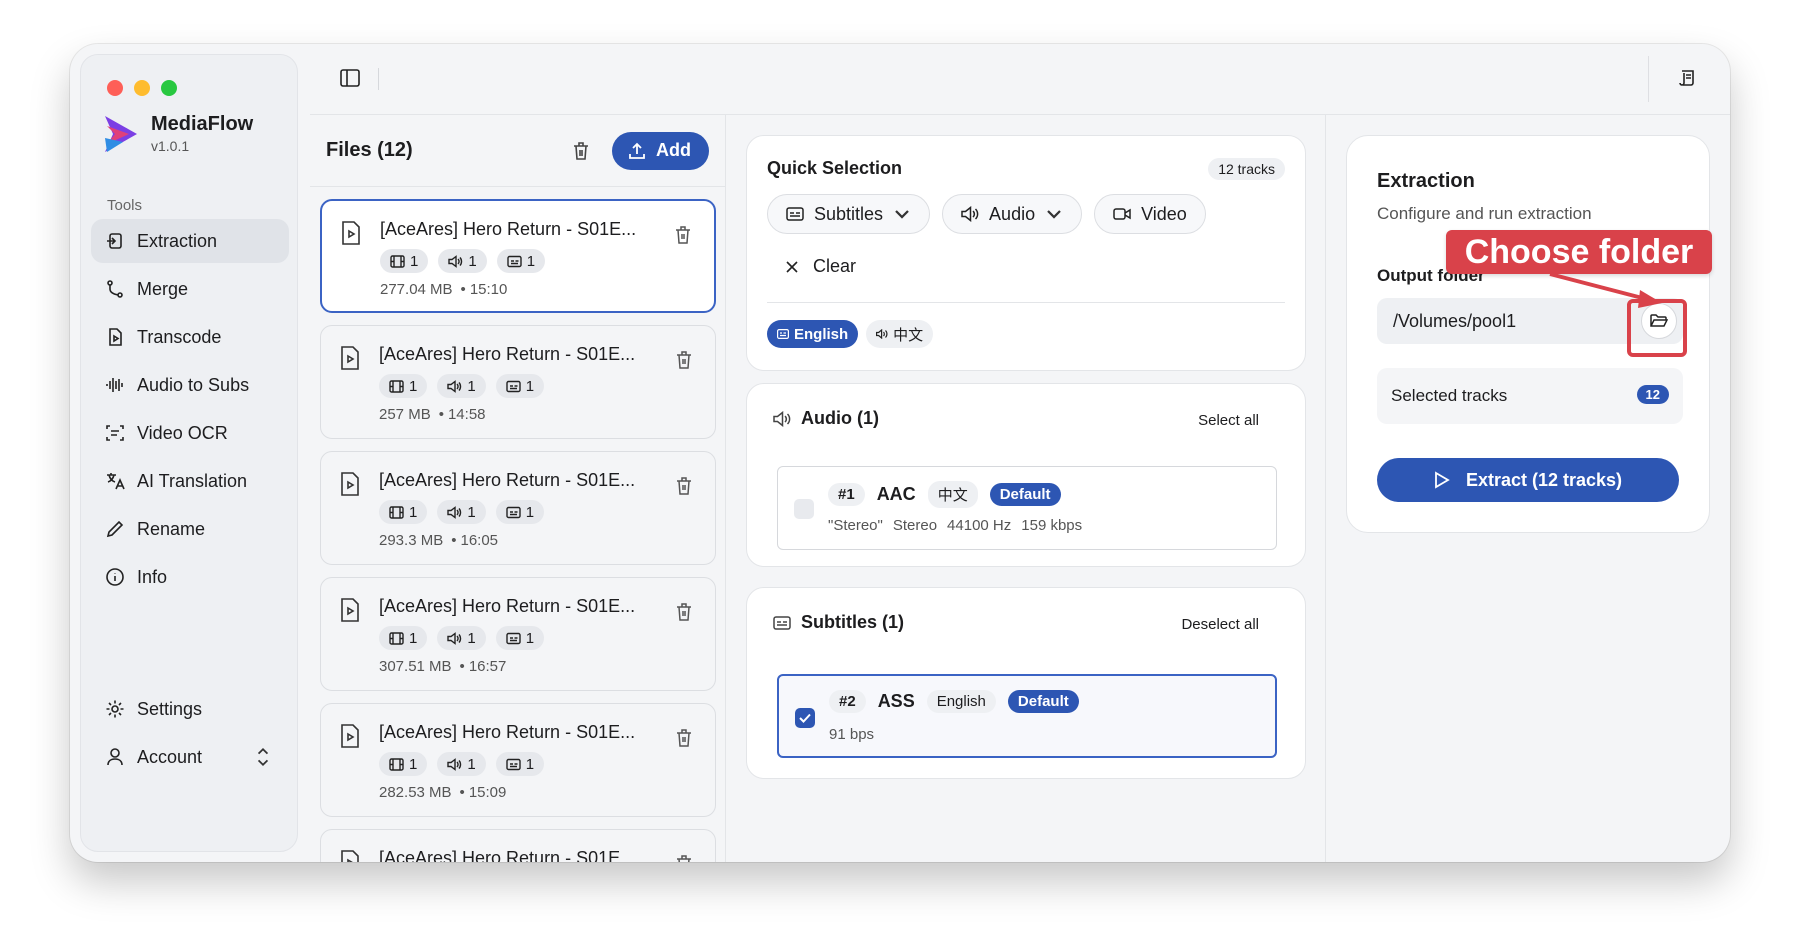  What do you see at coordinates (952, 494) in the screenshot?
I see `track-language: 中文` at bounding box center [952, 494].